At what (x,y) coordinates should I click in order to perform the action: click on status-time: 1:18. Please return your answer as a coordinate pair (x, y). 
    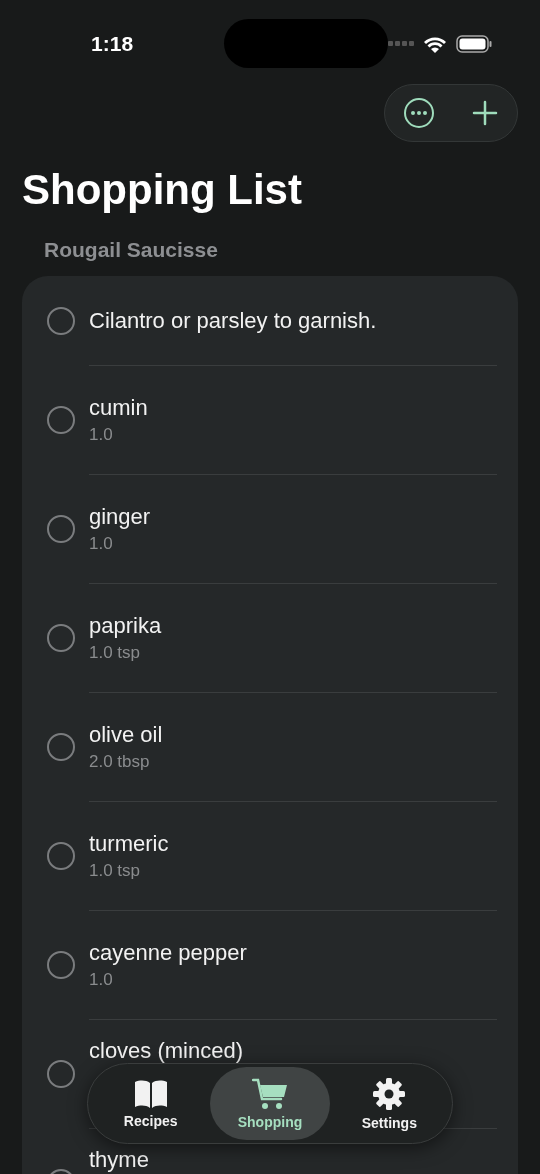
    Looking at the image, I should click on (112, 44).